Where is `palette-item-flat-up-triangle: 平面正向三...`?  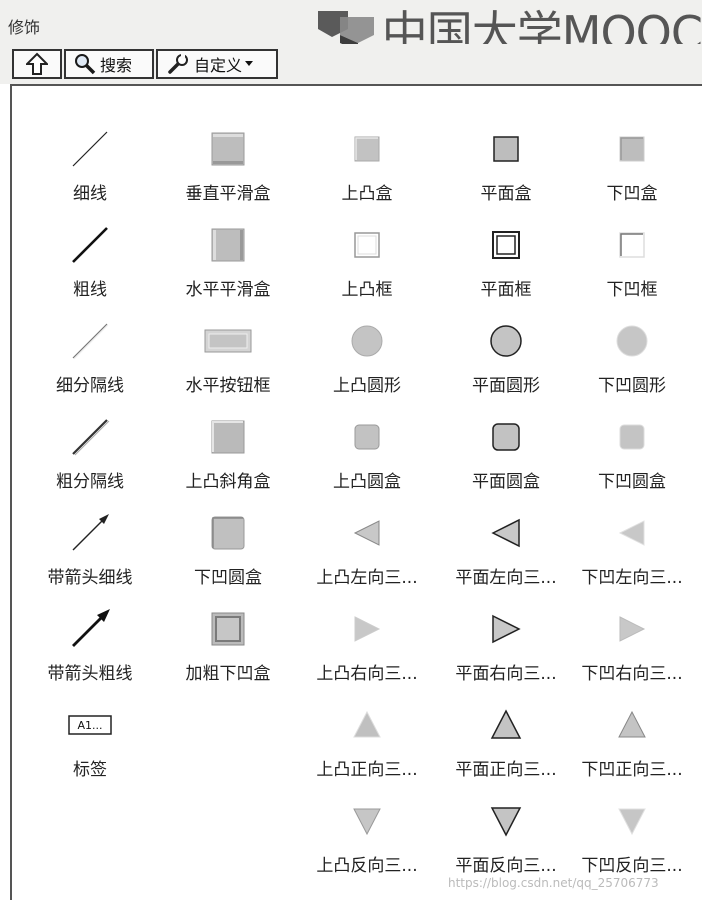
palette-item-flat-up-triangle: 平面正向三... is located at coordinates (506, 740).